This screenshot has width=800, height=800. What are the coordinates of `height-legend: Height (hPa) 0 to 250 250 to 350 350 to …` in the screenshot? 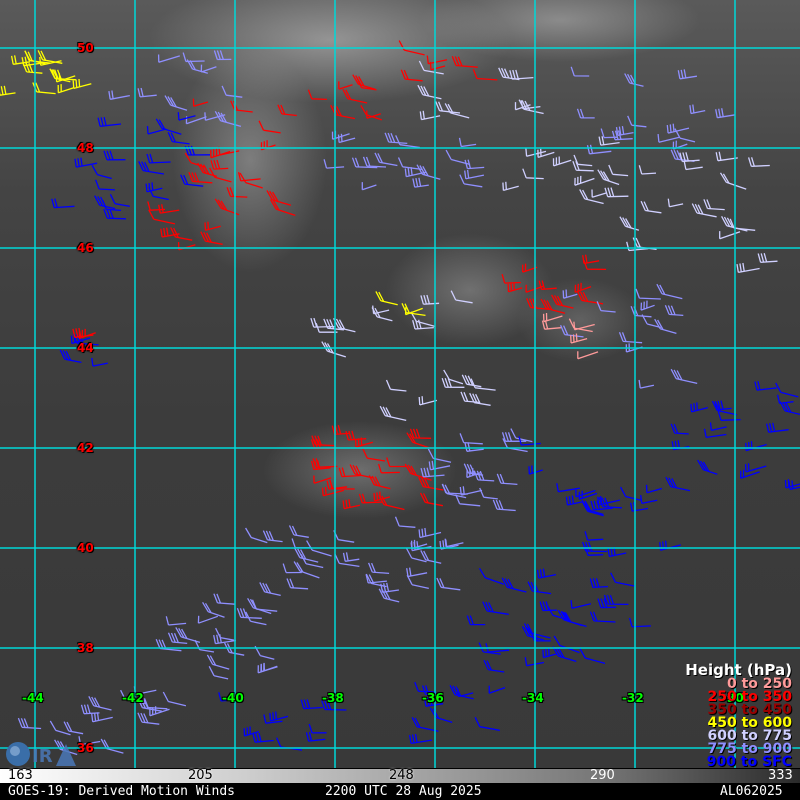 It's located at (738, 715).